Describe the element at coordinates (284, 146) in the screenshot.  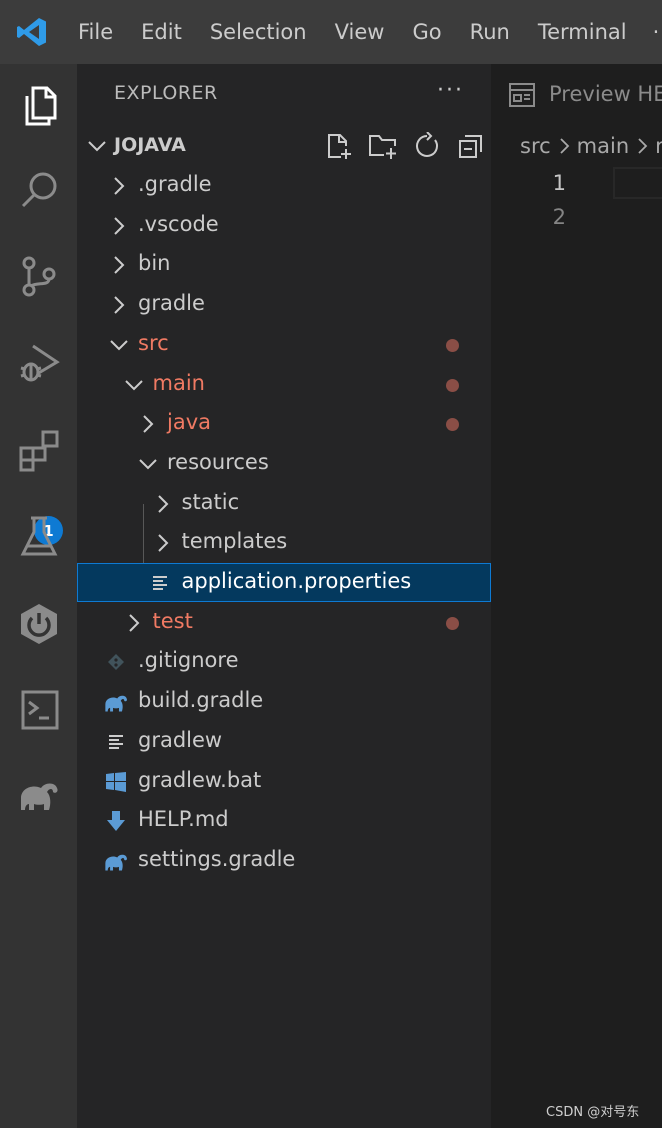
I see `workspace-section-header: JOJAVA` at that location.